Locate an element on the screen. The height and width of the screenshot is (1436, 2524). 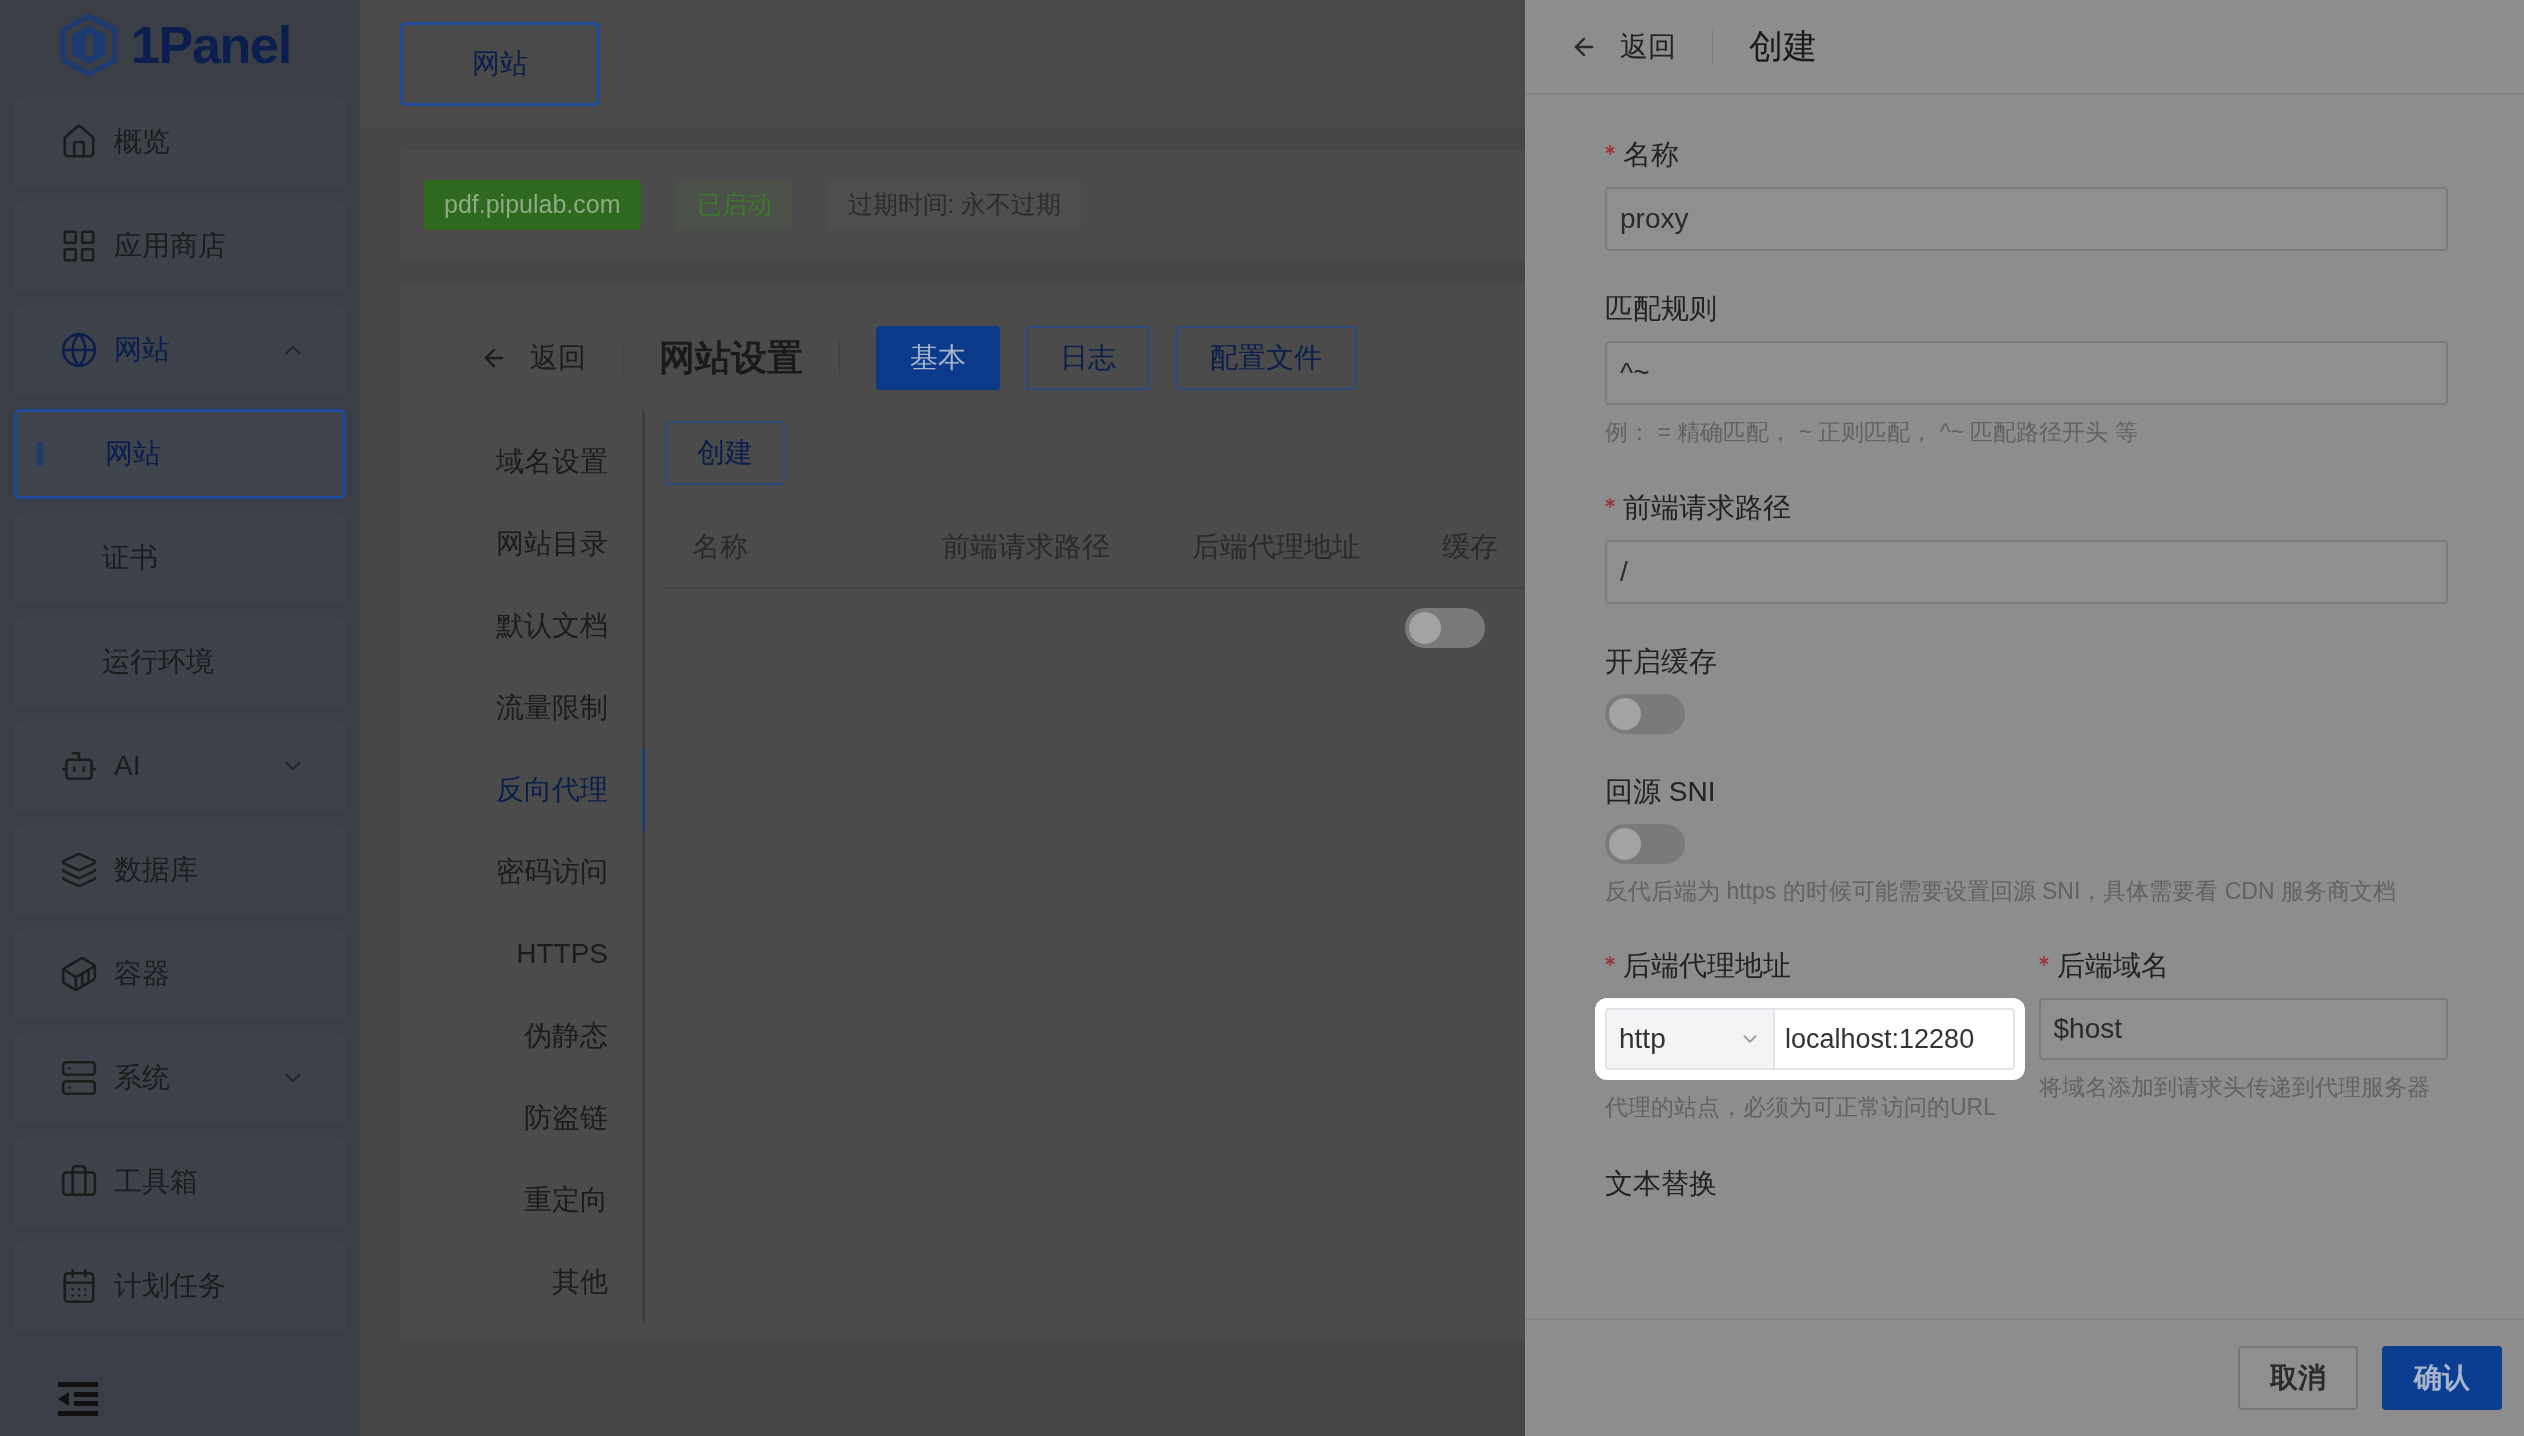
section-heading: 文本替换 is located at coordinates (1661, 1183).